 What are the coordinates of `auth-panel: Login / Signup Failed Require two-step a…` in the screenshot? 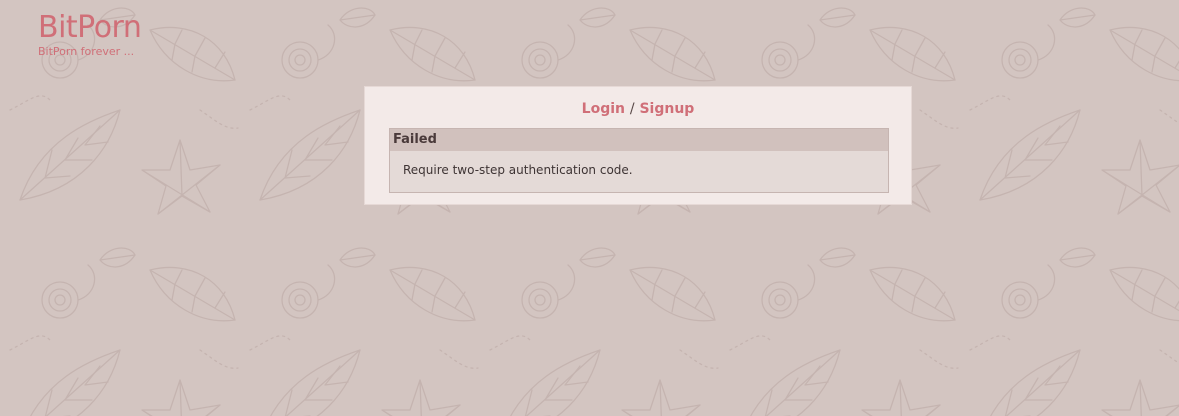 It's located at (638, 145).